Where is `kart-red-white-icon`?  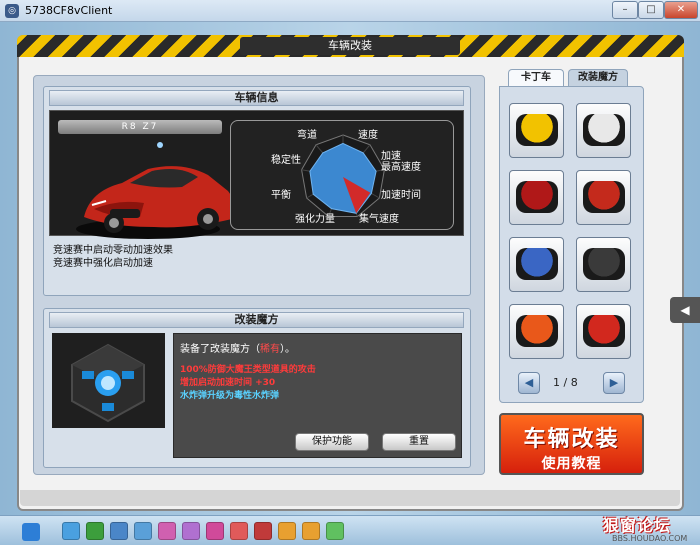 kart-red-white-icon is located at coordinates (604, 331).